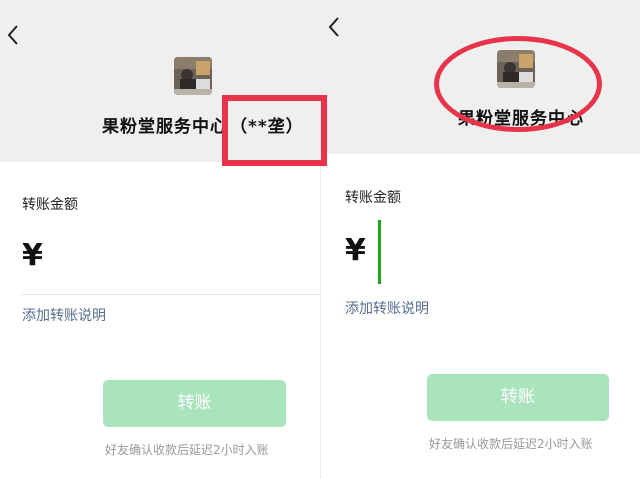 Image resolution: width=640 pixels, height=479 pixels. I want to click on red-highlight-rectangle, so click(274, 130).